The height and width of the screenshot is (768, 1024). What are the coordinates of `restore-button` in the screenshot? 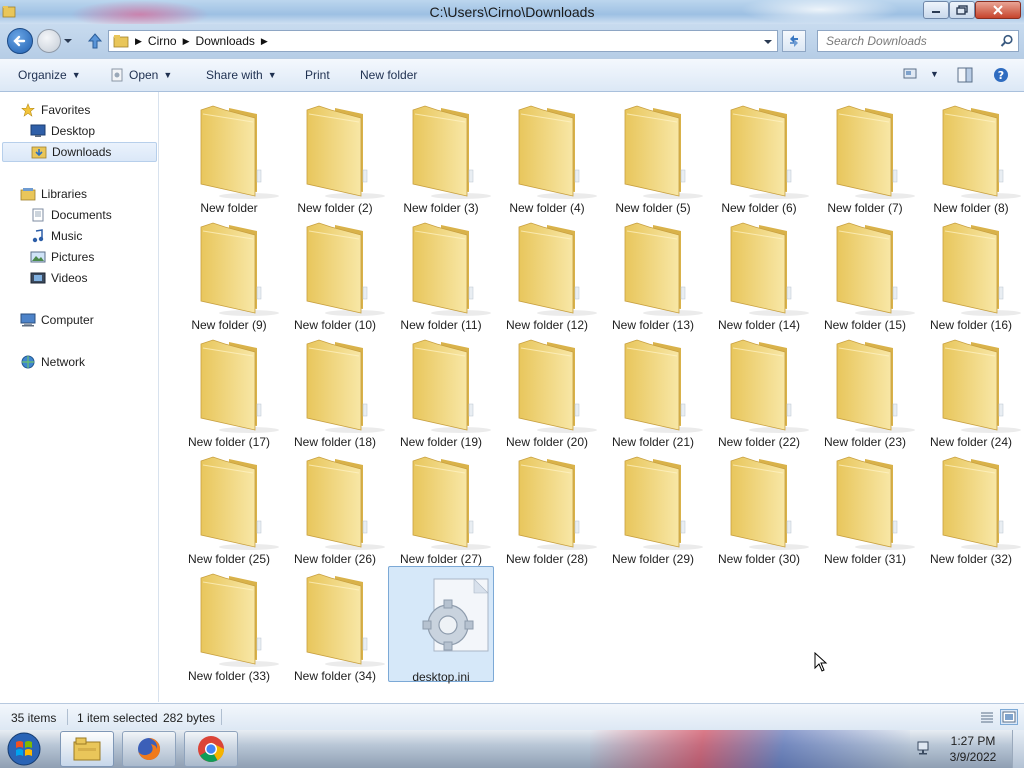 It's located at (962, 10).